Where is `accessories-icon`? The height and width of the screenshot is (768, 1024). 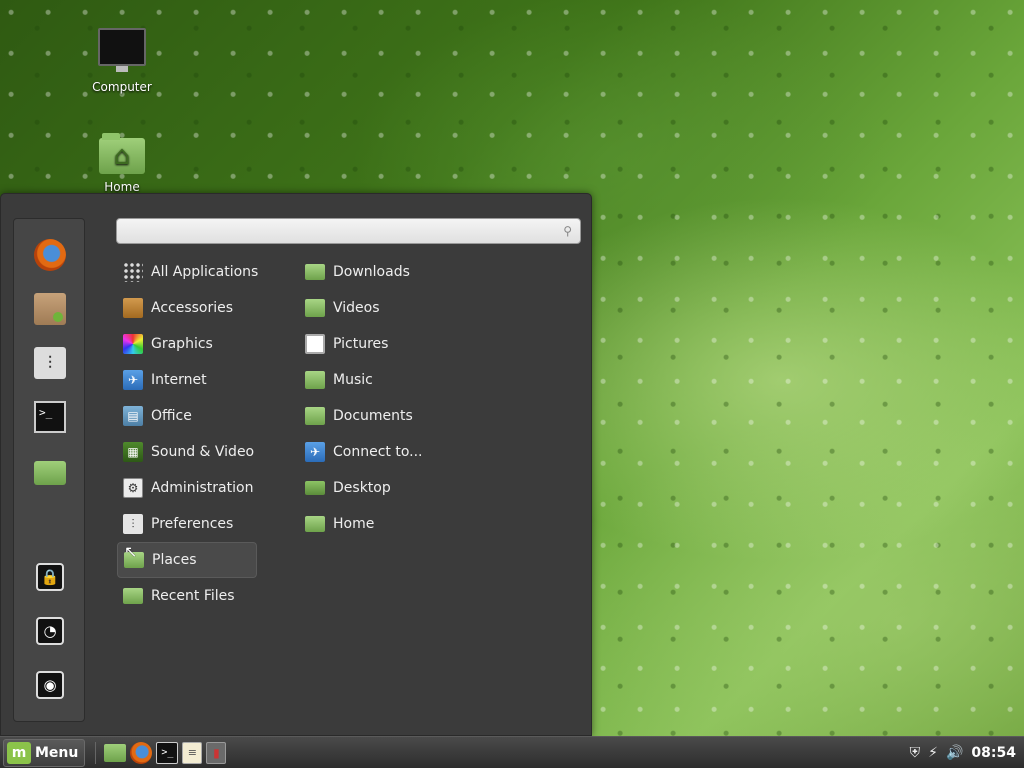 accessories-icon is located at coordinates (133, 308).